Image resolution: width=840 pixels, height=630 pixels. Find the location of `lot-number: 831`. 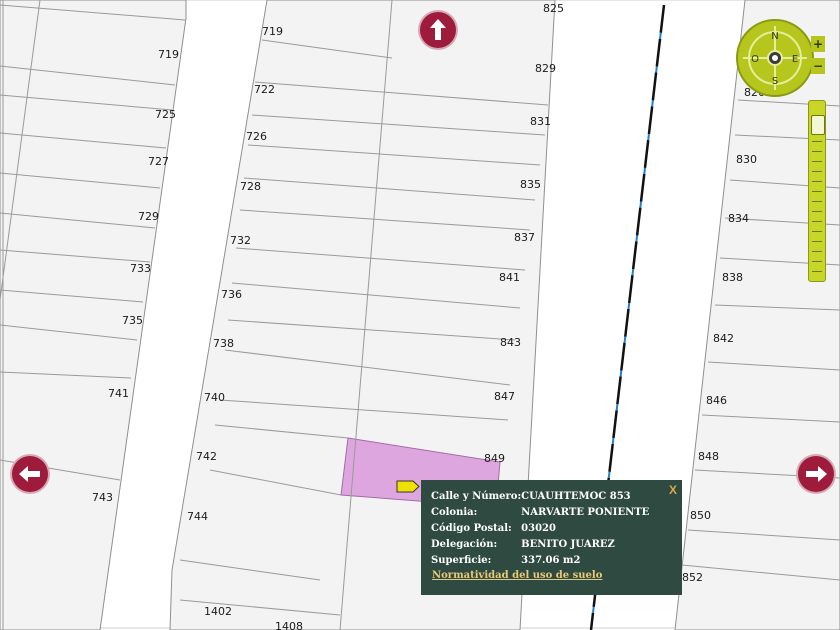

lot-number: 831 is located at coordinates (540, 121).